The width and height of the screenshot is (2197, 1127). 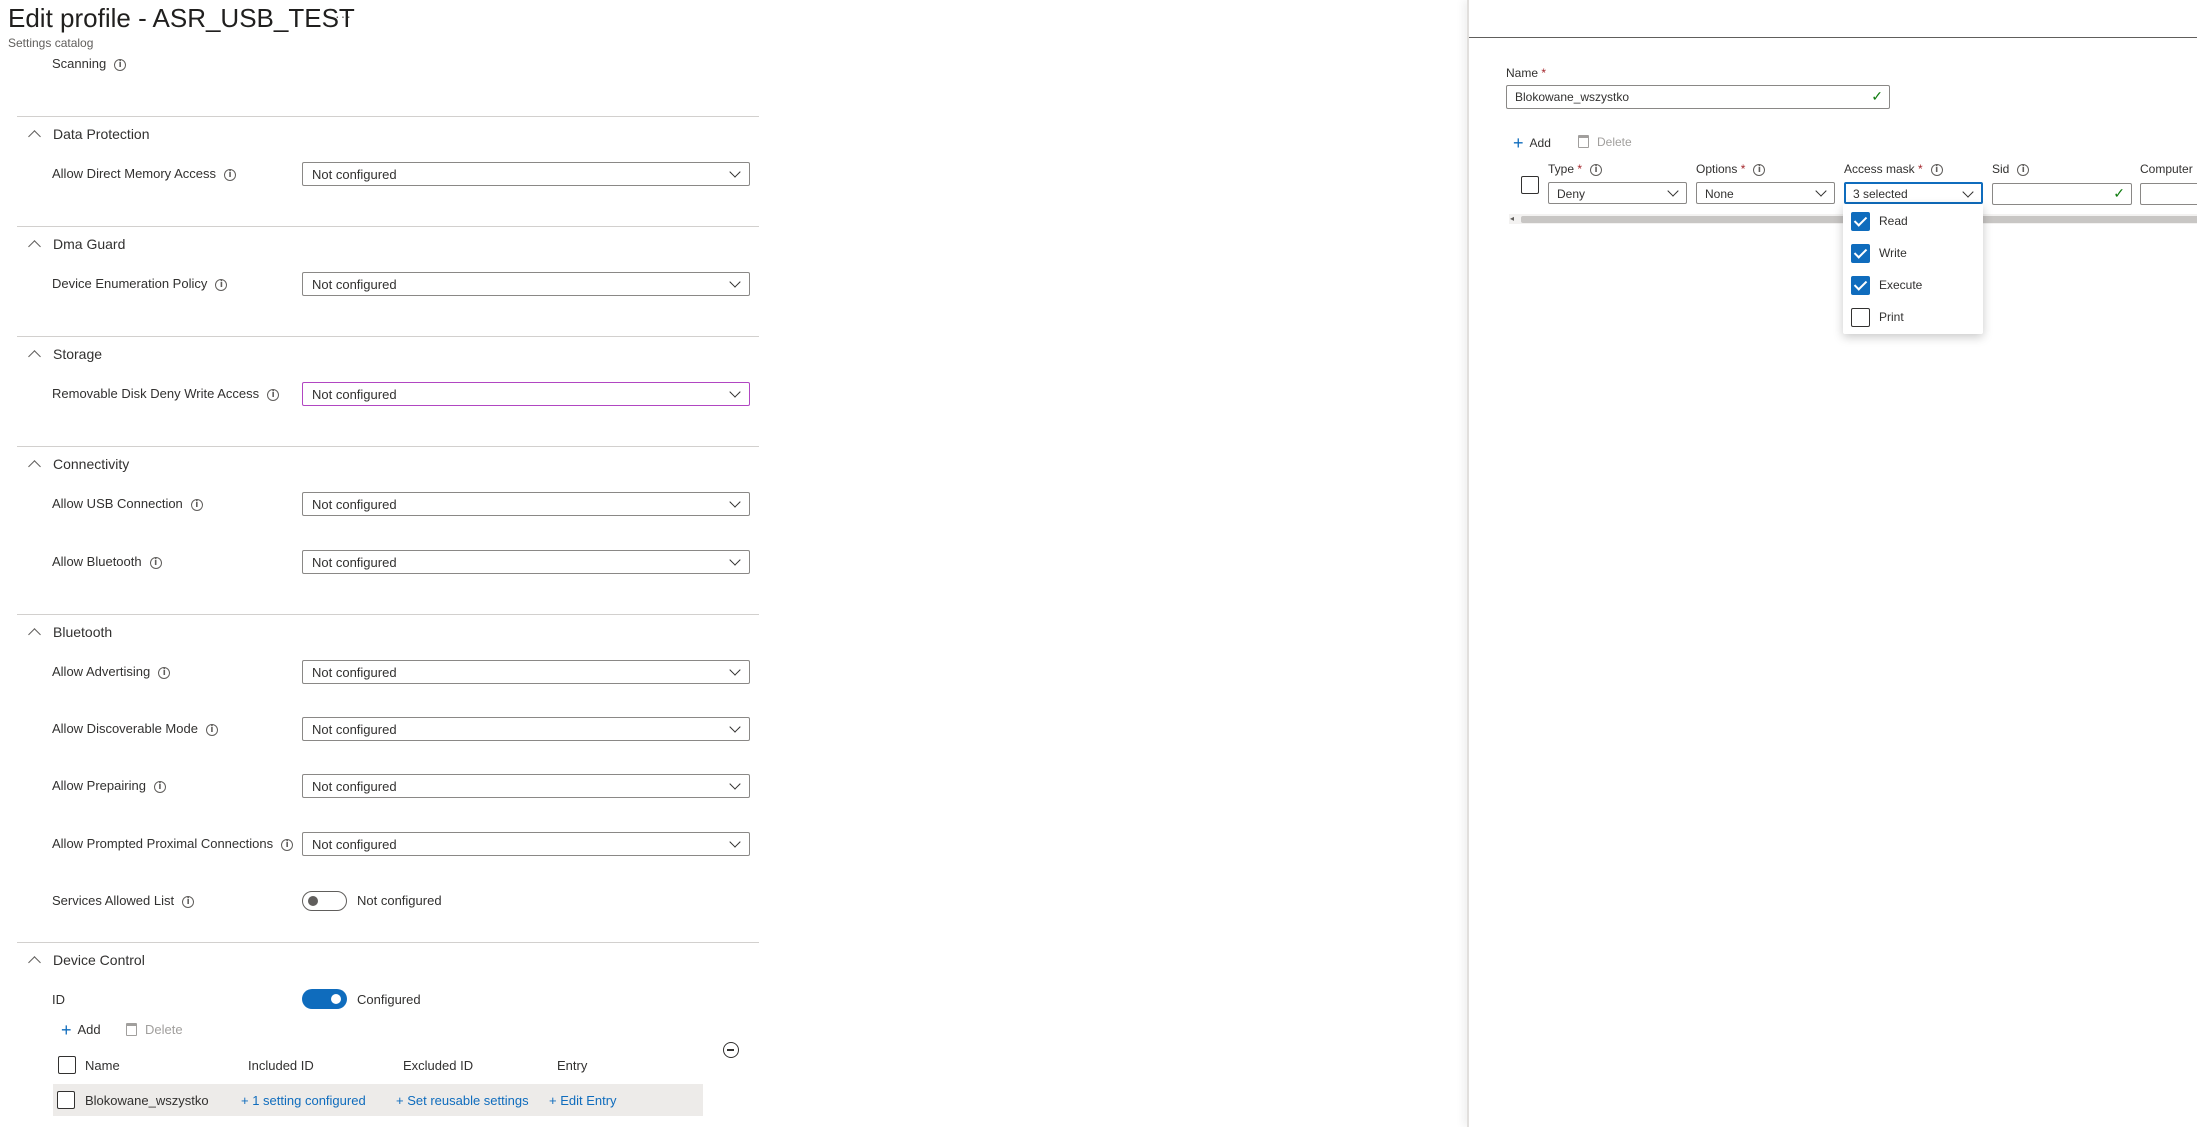 What do you see at coordinates (1765, 193) in the screenshot?
I see `options-dropdown: None` at bounding box center [1765, 193].